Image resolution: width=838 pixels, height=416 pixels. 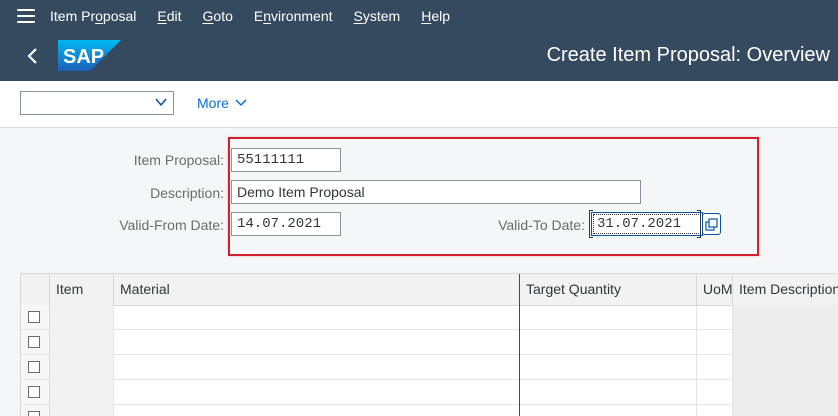 I want to click on description-field: Demo Item Proposal, so click(x=436, y=192).